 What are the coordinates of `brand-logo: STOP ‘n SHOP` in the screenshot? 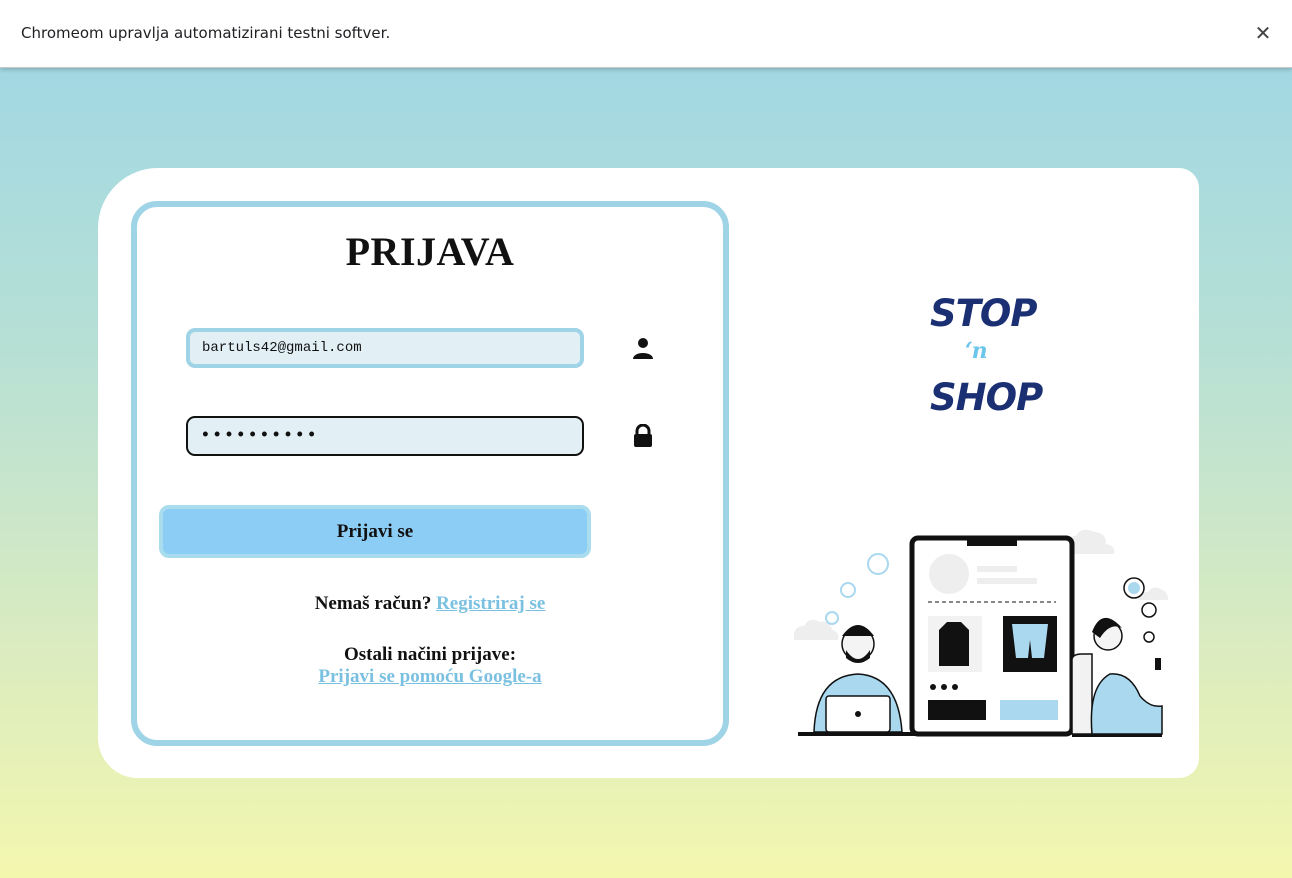 It's located at (981, 357).